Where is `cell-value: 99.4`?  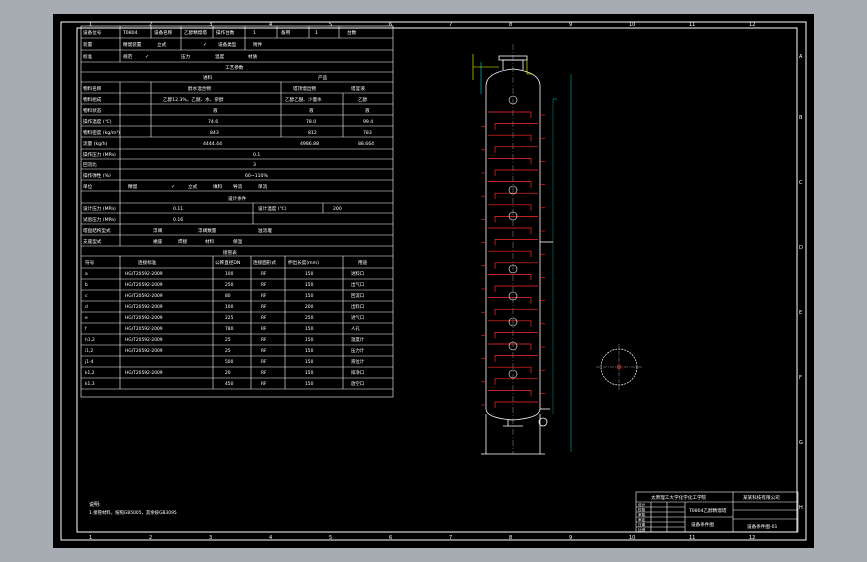 cell-value: 99.4 is located at coordinates (368, 122).